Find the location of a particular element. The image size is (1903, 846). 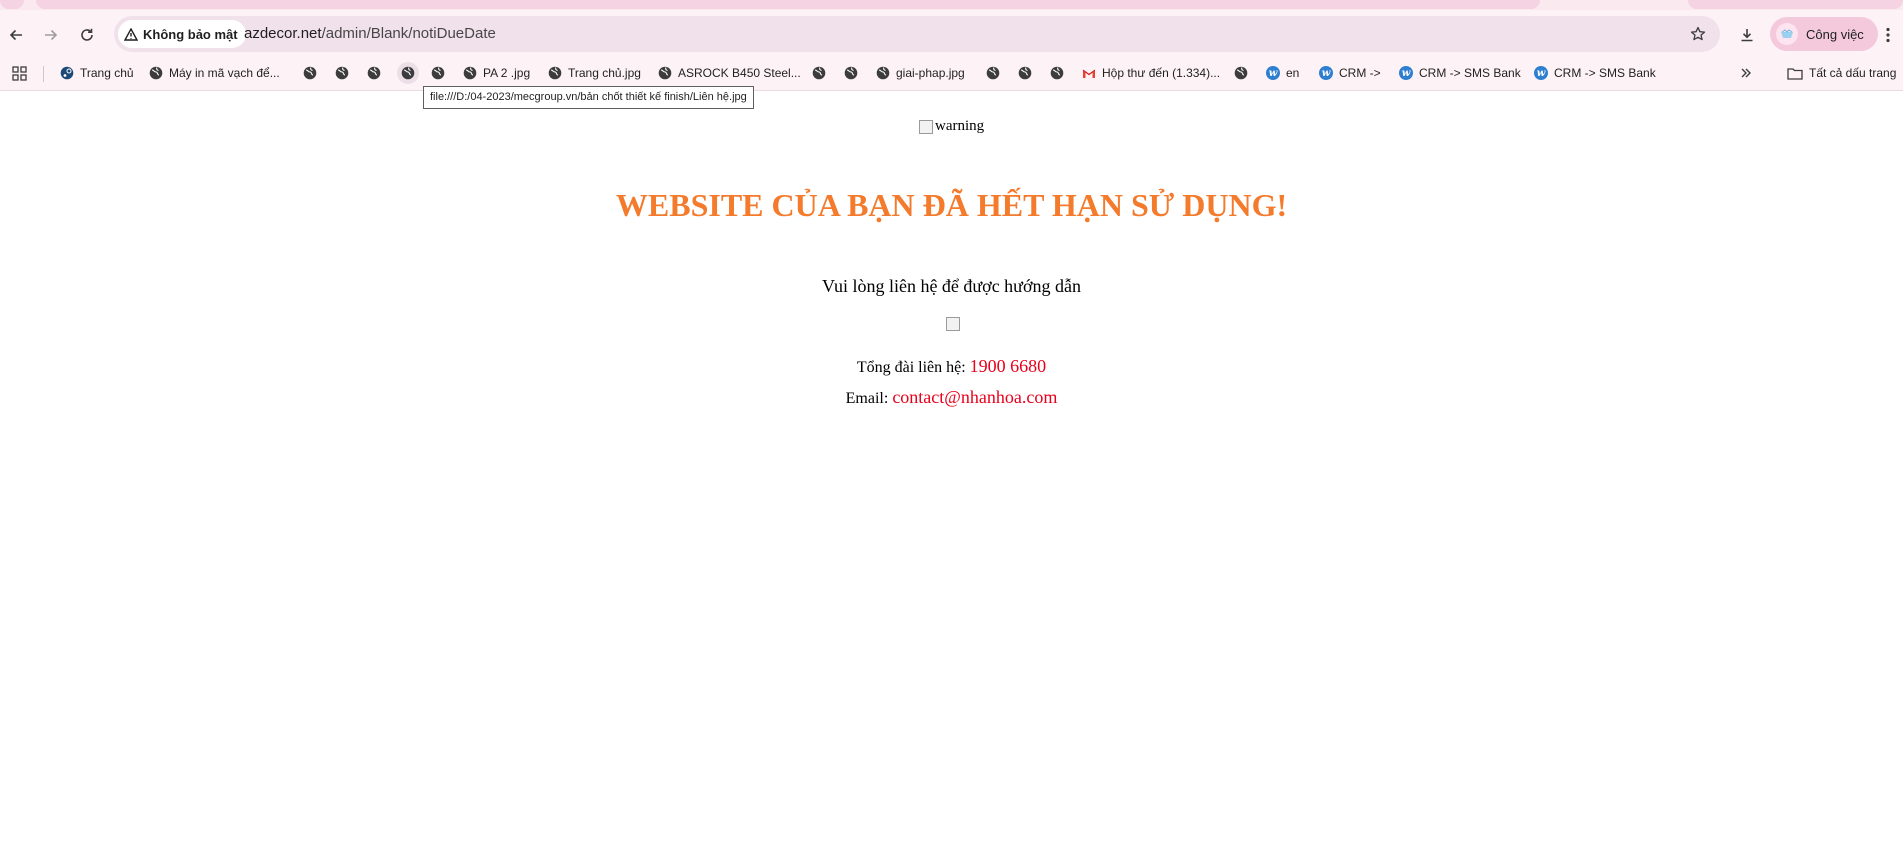

phone-label: Tổng đài liên hệ: is located at coordinates (911, 367).